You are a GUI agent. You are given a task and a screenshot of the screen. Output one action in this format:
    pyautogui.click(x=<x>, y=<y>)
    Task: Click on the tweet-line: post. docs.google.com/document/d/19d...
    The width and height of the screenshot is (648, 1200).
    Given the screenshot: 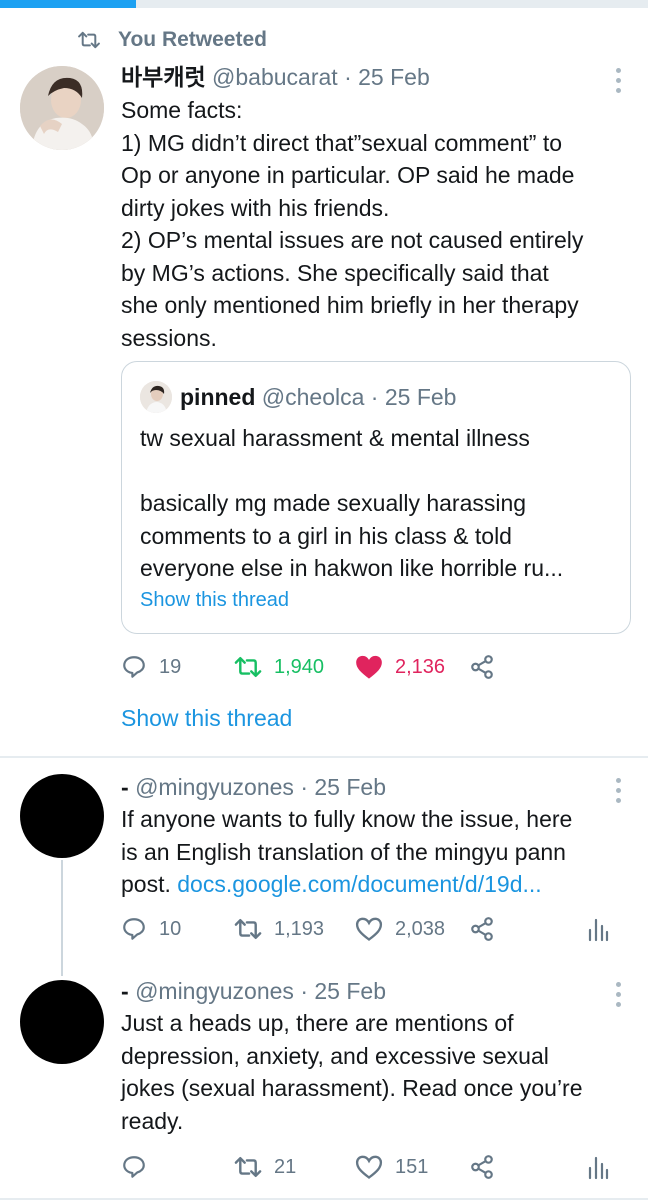 What is the action you would take?
    pyautogui.click(x=371, y=884)
    